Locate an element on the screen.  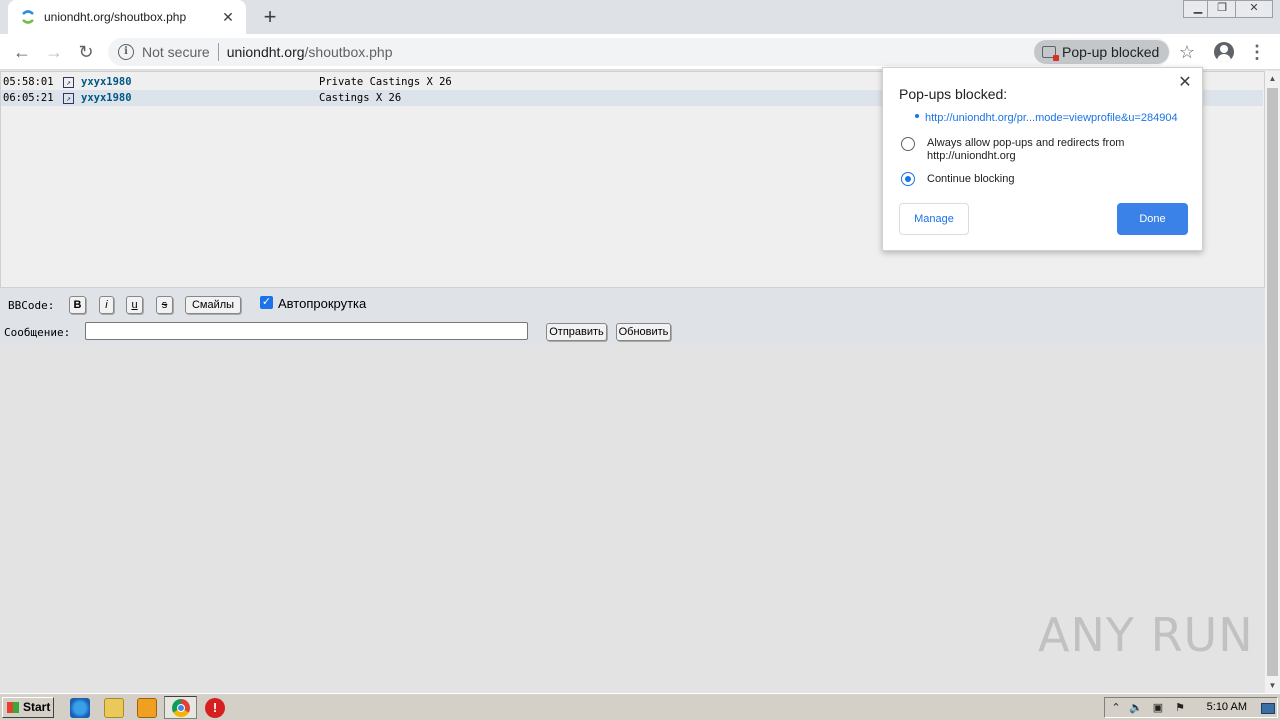
continue-blocking-radio is located at coordinates (908, 179).